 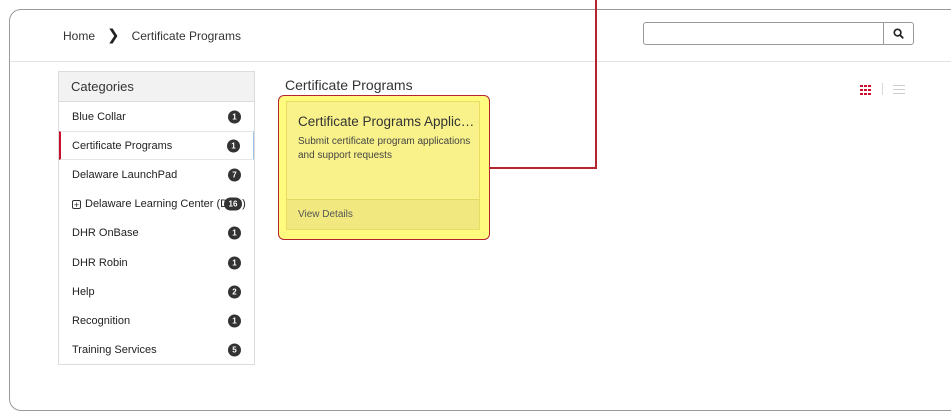 I want to click on category-label: DHR OnBase, so click(x=105, y=233).